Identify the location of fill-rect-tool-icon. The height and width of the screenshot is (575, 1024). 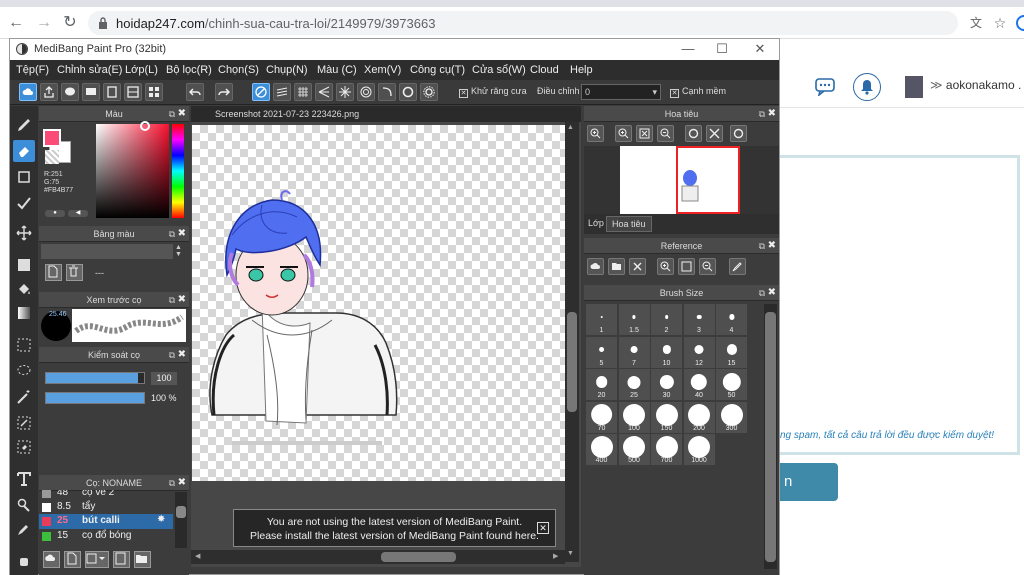
(24, 265).